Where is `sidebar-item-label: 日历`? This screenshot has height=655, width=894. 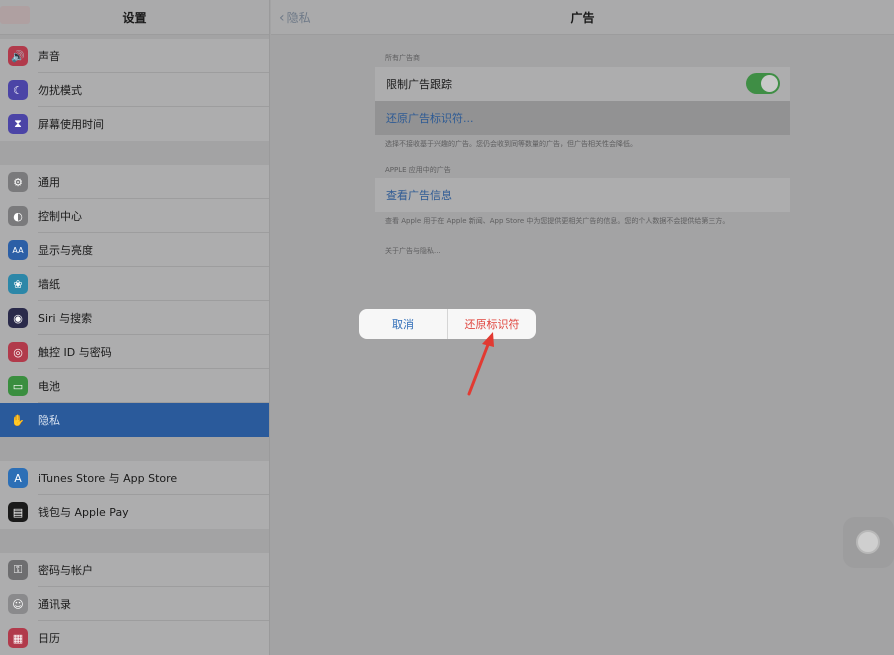
sidebar-item-label: 日历 is located at coordinates (49, 638).